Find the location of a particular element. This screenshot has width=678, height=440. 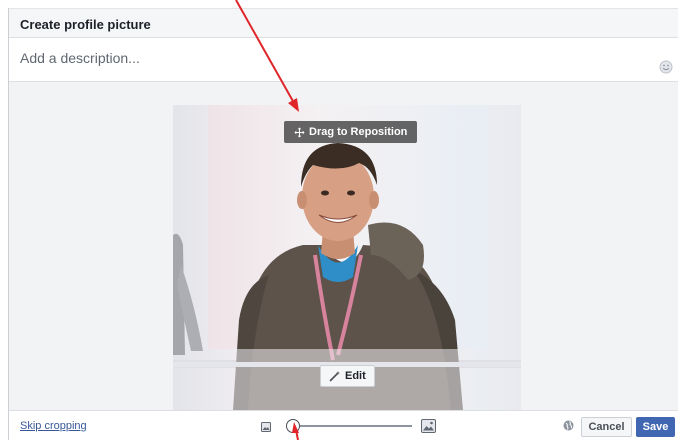

skip-cropping-link: Skip cropping is located at coordinates (53, 426).